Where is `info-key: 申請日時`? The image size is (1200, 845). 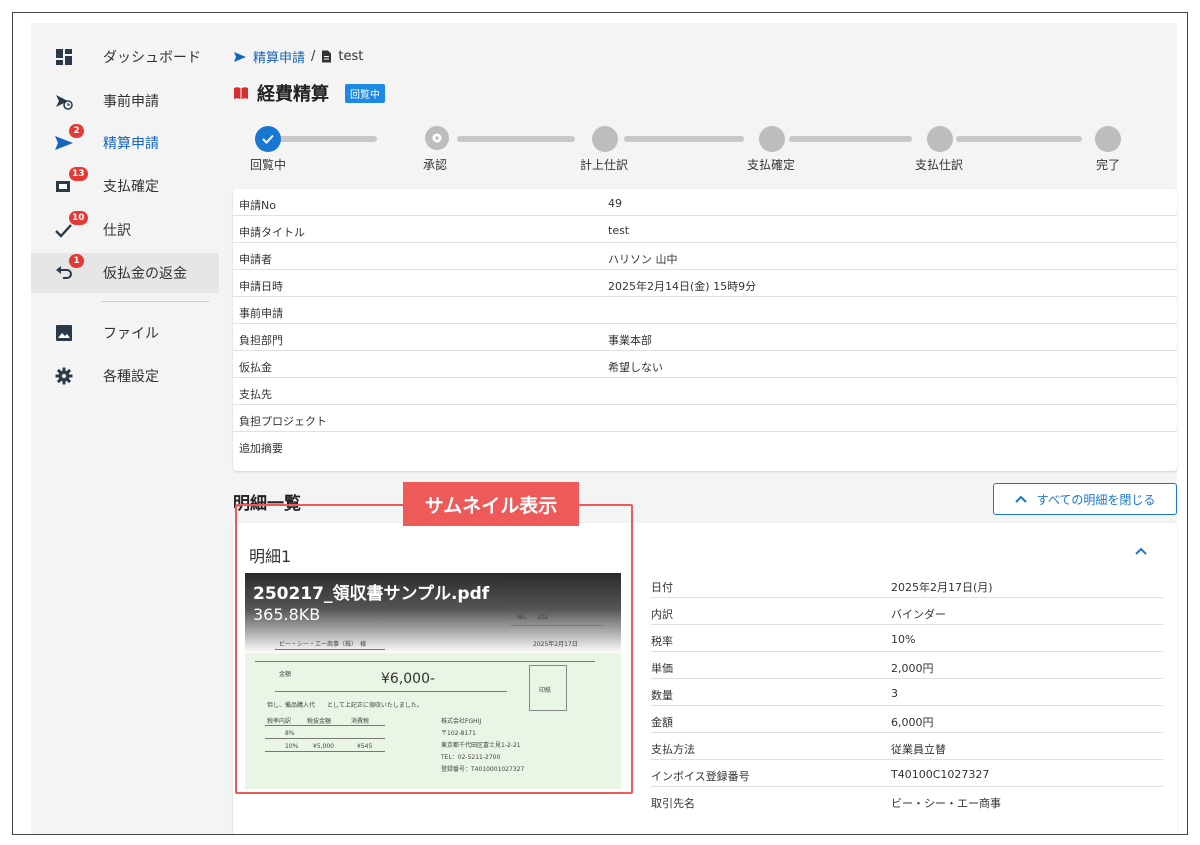
info-key: 申請日時 is located at coordinates (261, 286).